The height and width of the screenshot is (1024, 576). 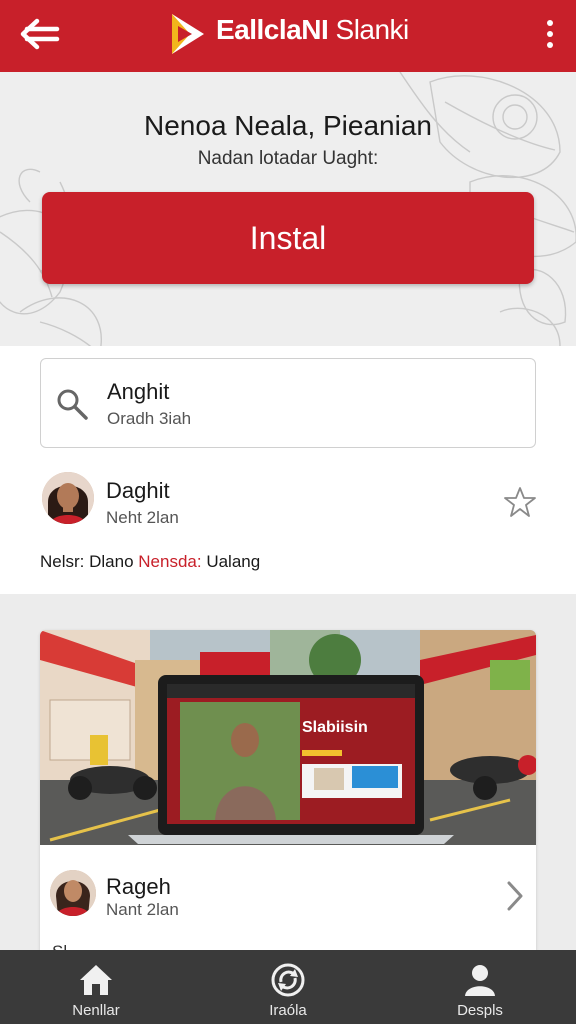 What do you see at coordinates (138, 490) in the screenshot?
I see `profile-name: Daghit` at bounding box center [138, 490].